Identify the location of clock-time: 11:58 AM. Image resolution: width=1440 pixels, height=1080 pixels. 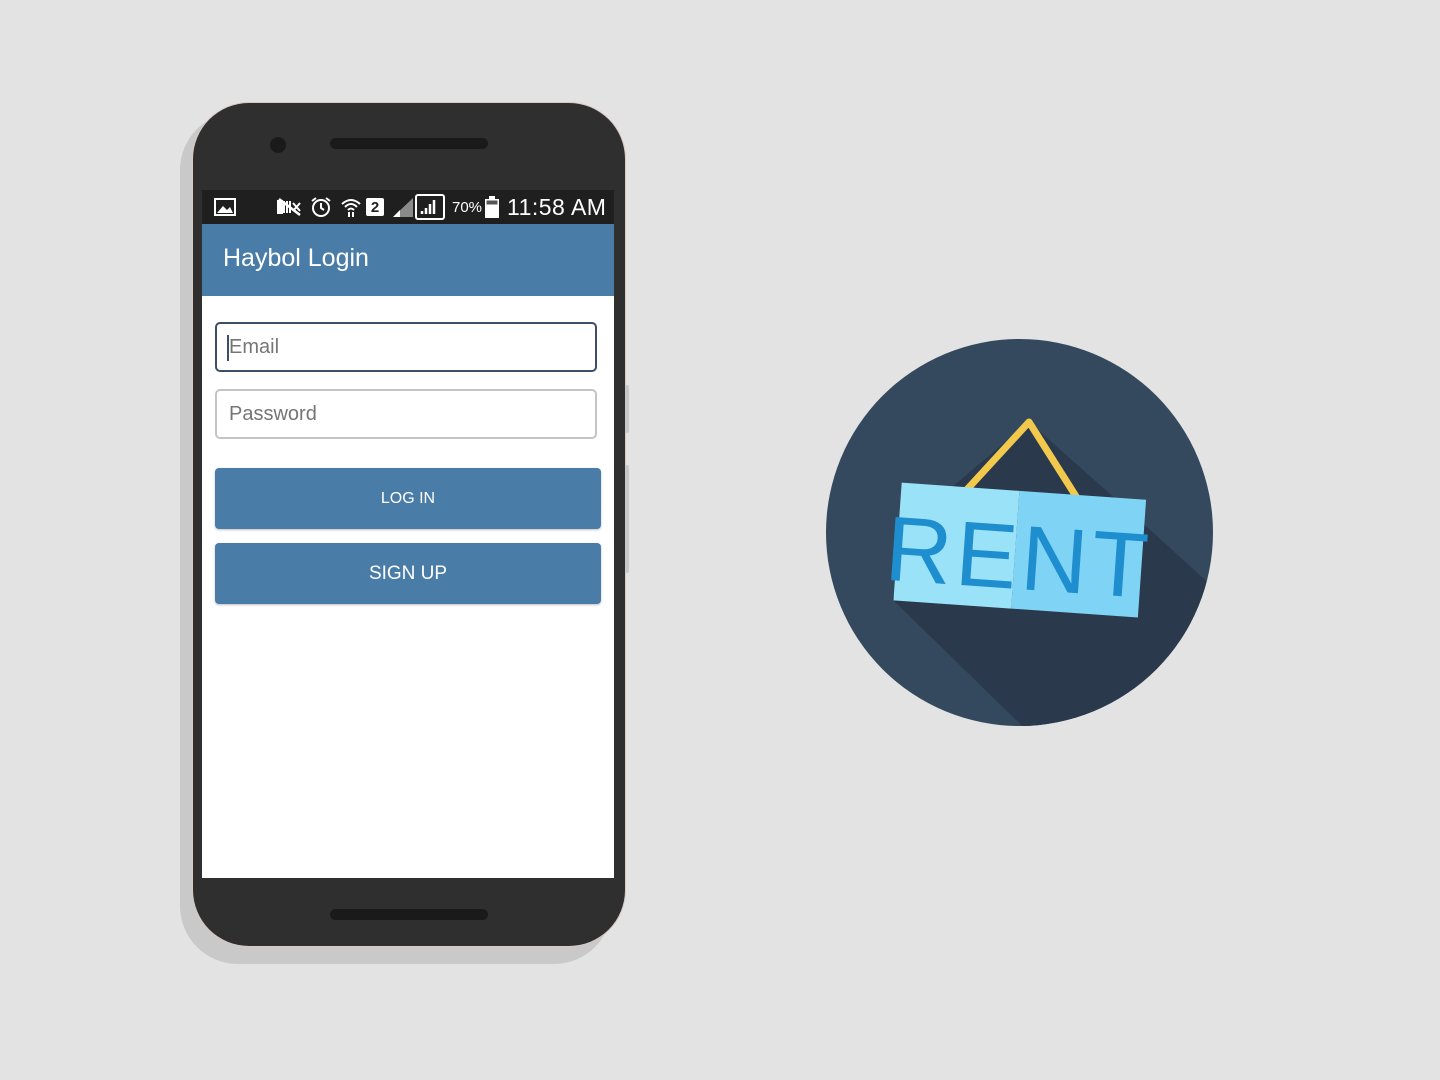
(557, 207).